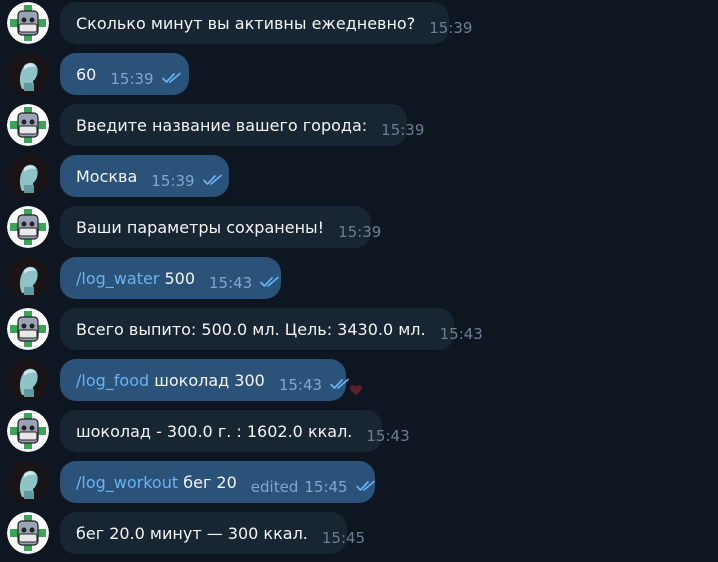  I want to click on message-meta: 15:45, so click(343, 538).